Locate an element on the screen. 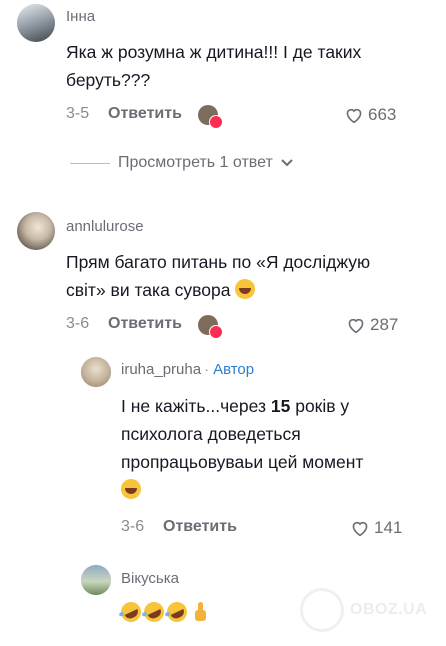 The height and width of the screenshot is (646, 446). watermark: OBOZ.UA is located at coordinates (363, 610).